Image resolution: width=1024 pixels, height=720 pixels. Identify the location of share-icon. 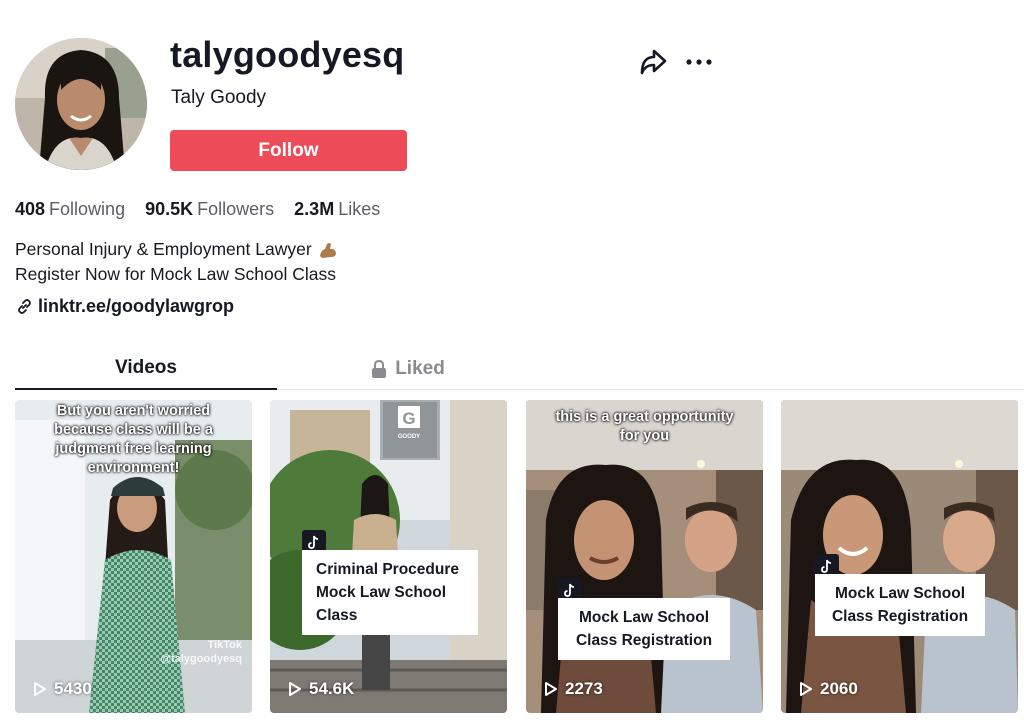
(653, 62).